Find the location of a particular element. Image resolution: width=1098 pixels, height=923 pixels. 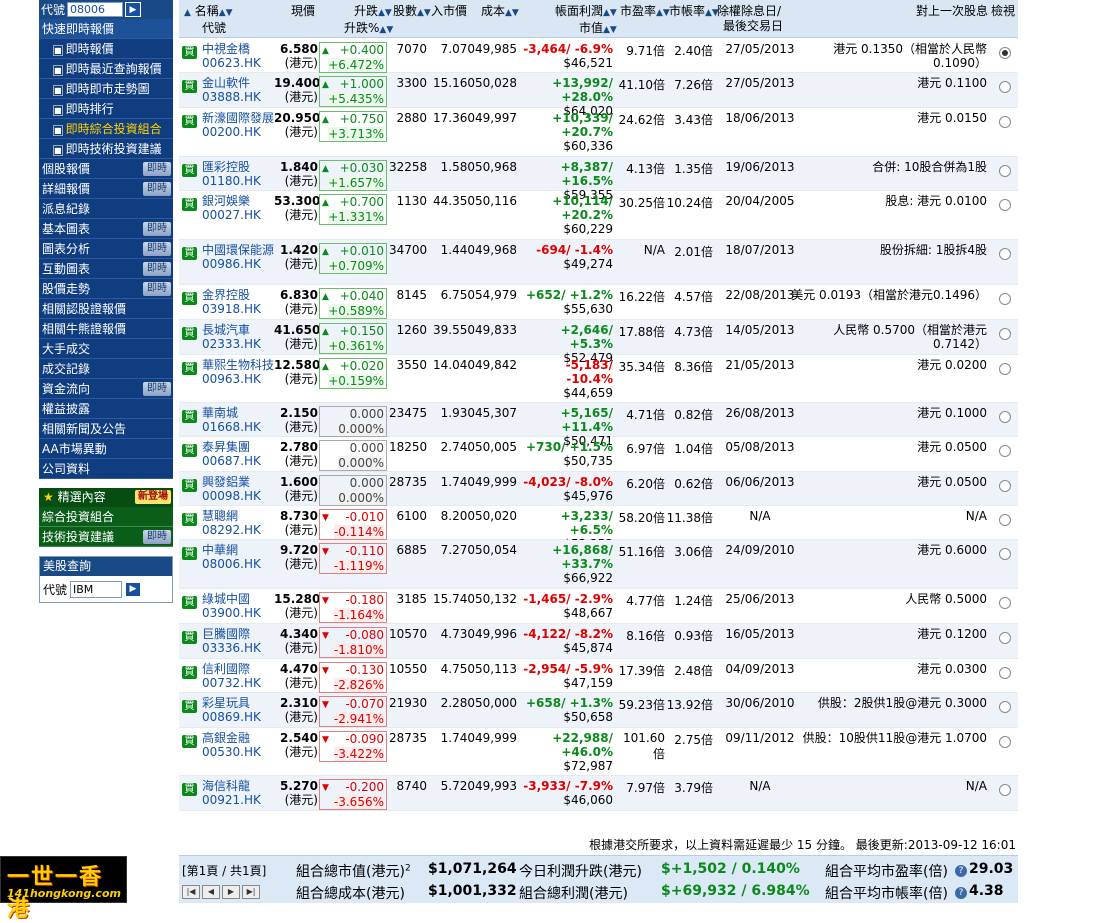

stock-name-link: 金界控股 is located at coordinates (238, 295).